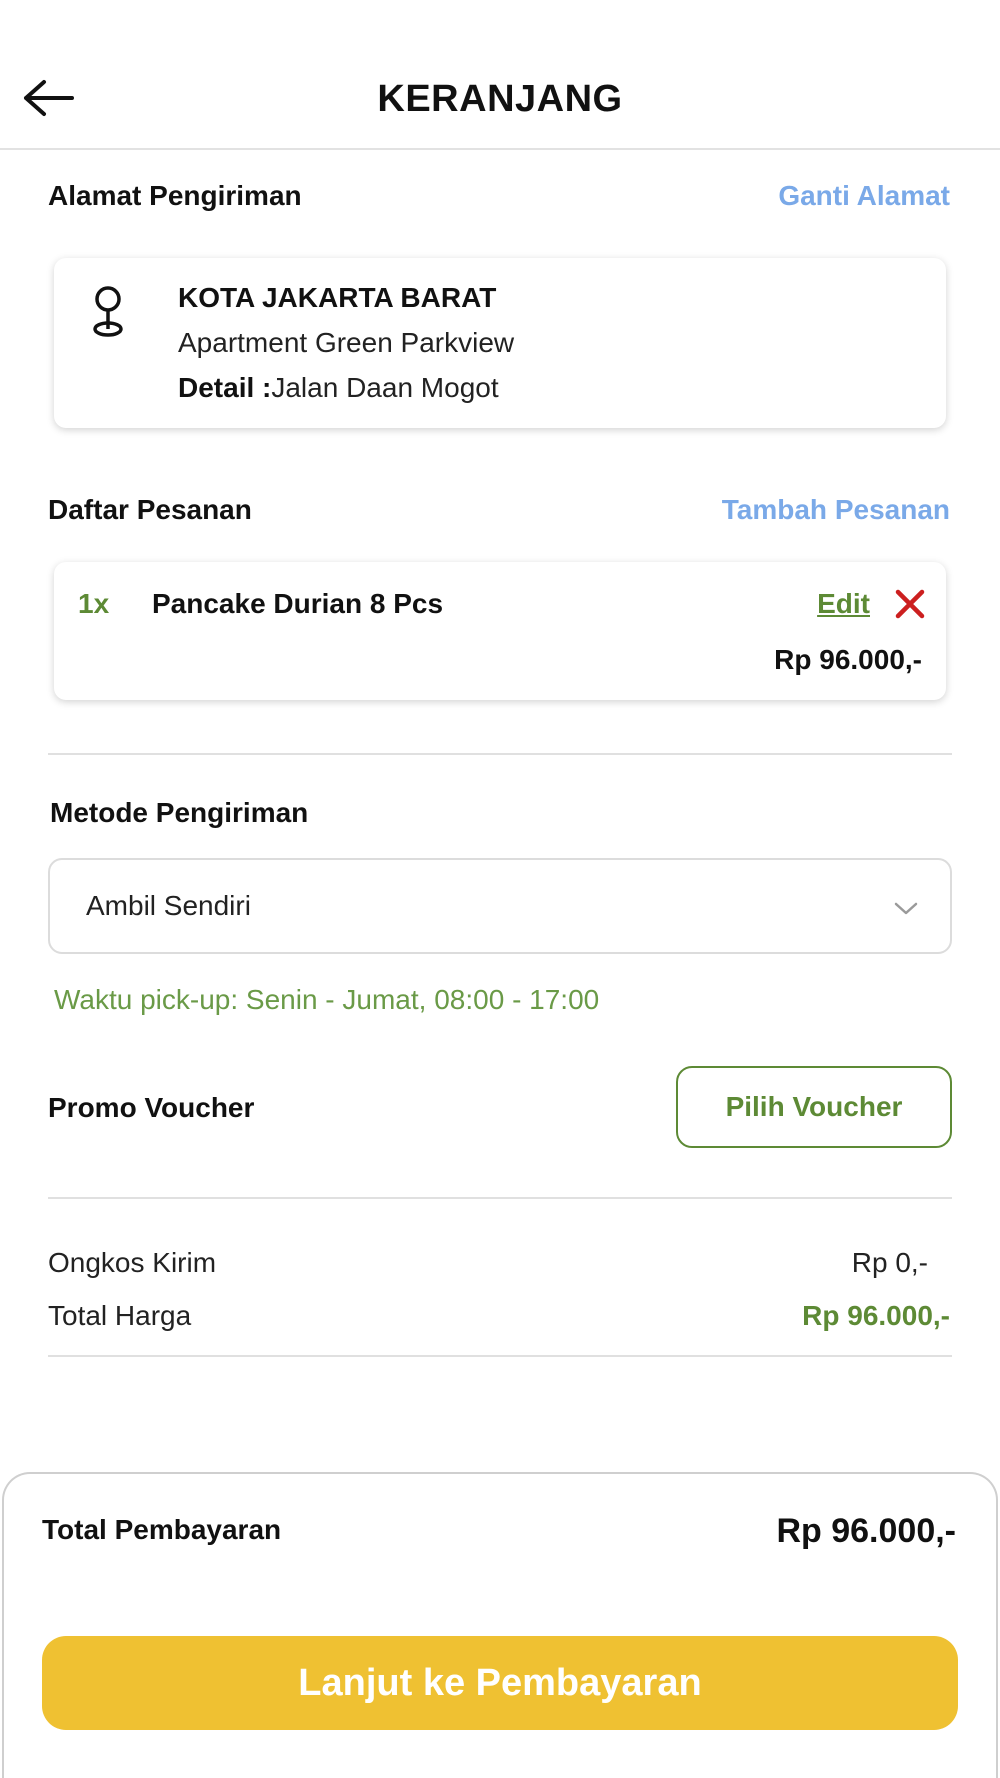  Describe the element at coordinates (876, 1315) in the screenshot. I see `total-price-value: Rp 96.000,-` at that location.